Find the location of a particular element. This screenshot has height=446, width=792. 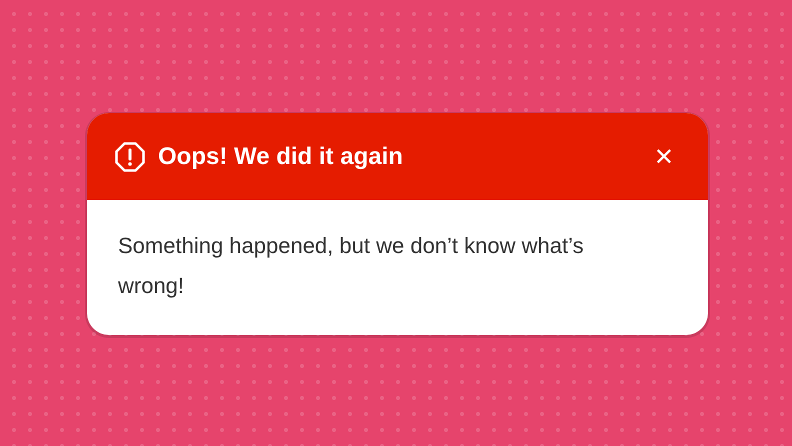

alert-message: Something happened, but we don’t know what’s wrong! is located at coordinates (351, 266).